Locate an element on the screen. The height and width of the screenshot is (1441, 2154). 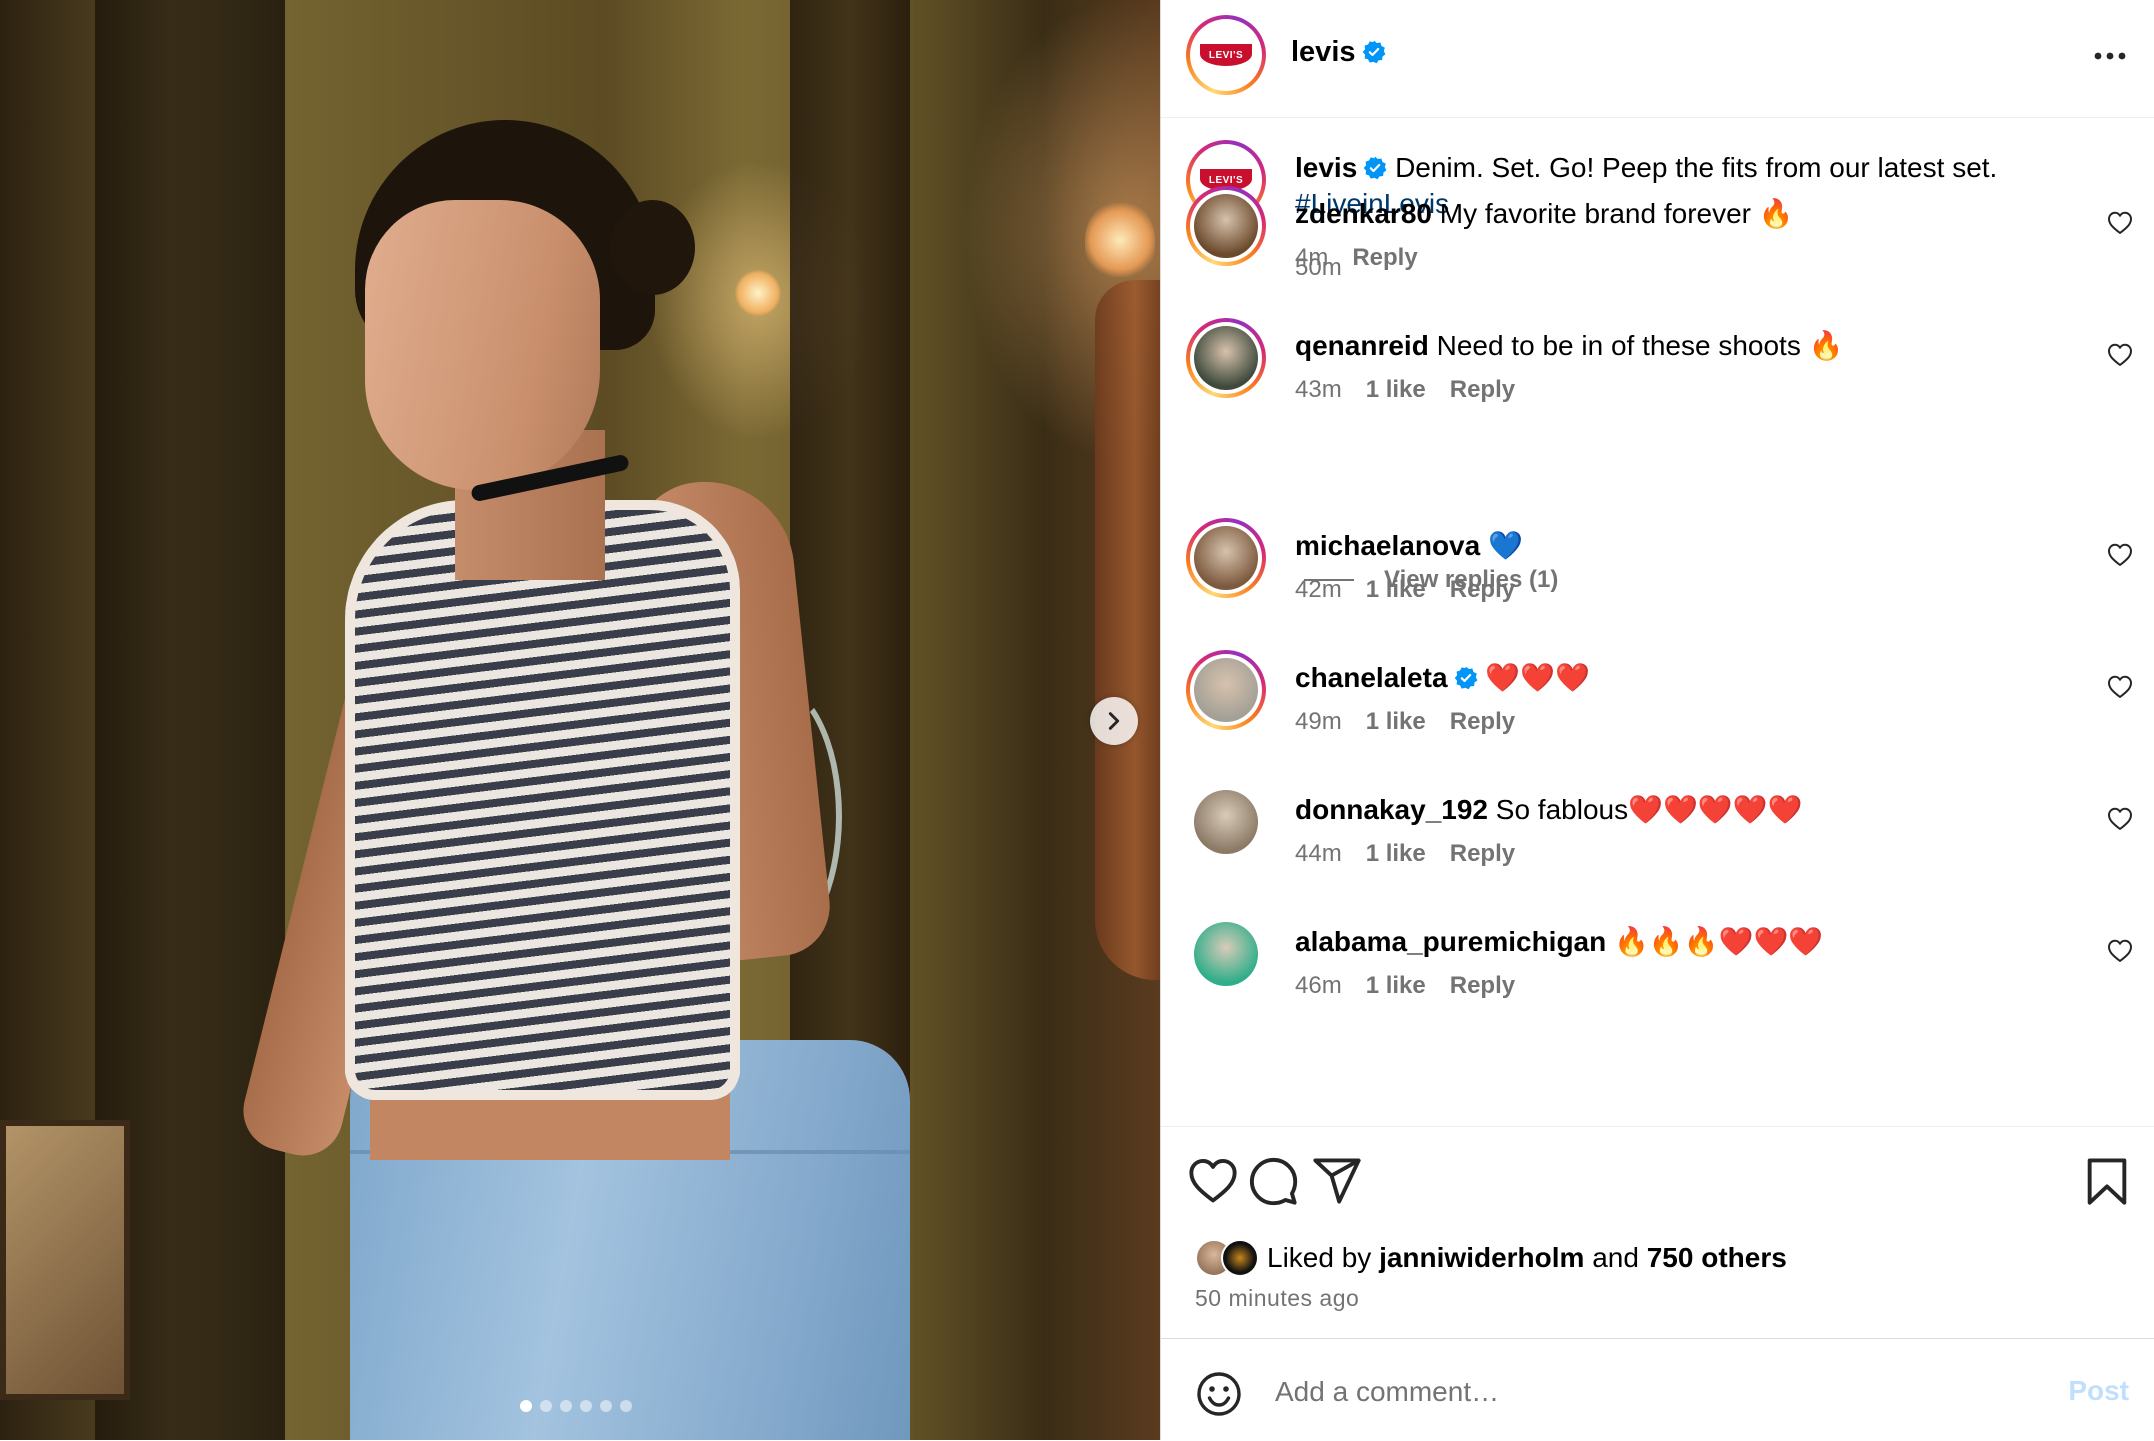
comment-username: michaelanova is located at coordinates (1387, 545).